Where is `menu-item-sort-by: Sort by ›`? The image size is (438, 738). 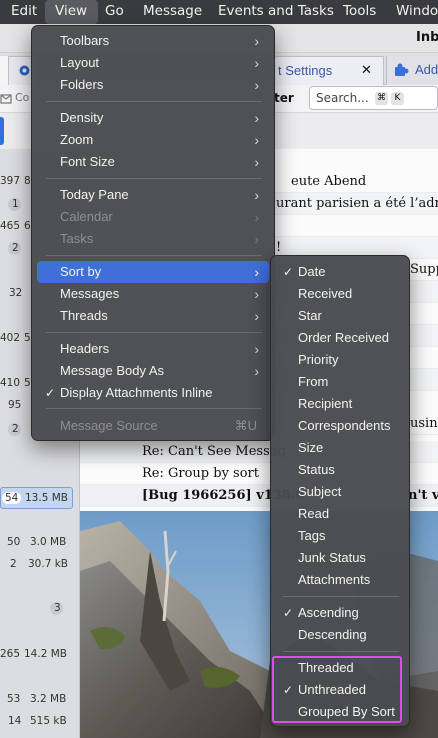
menu-item-sort-by: Sort by › is located at coordinates (153, 272).